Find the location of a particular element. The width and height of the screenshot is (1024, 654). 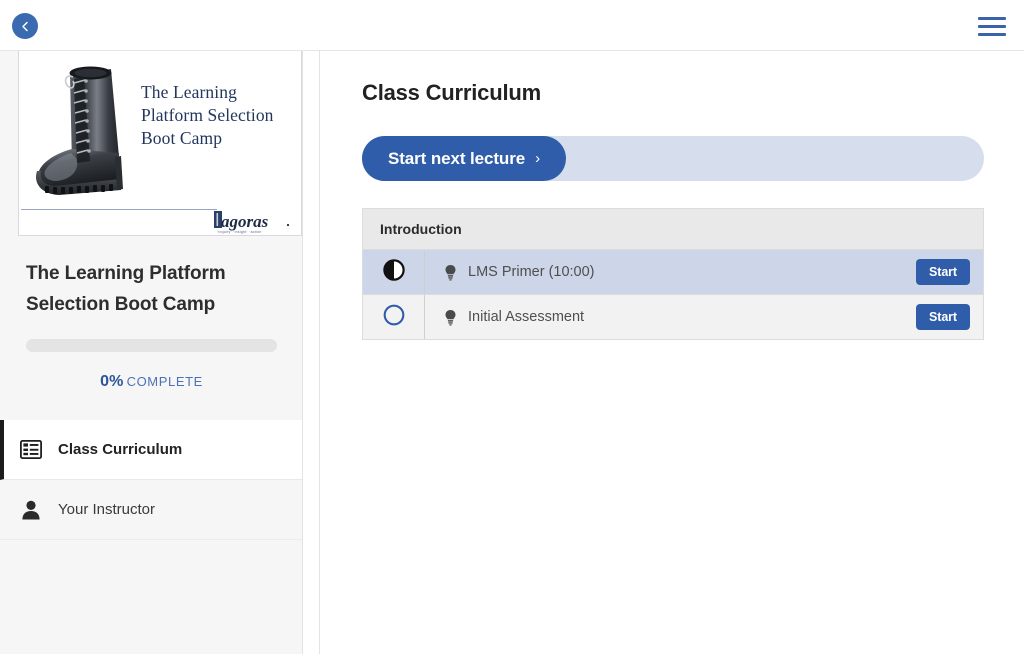

lesson-body: LMS Primer (10:00) is located at coordinates (670, 272).